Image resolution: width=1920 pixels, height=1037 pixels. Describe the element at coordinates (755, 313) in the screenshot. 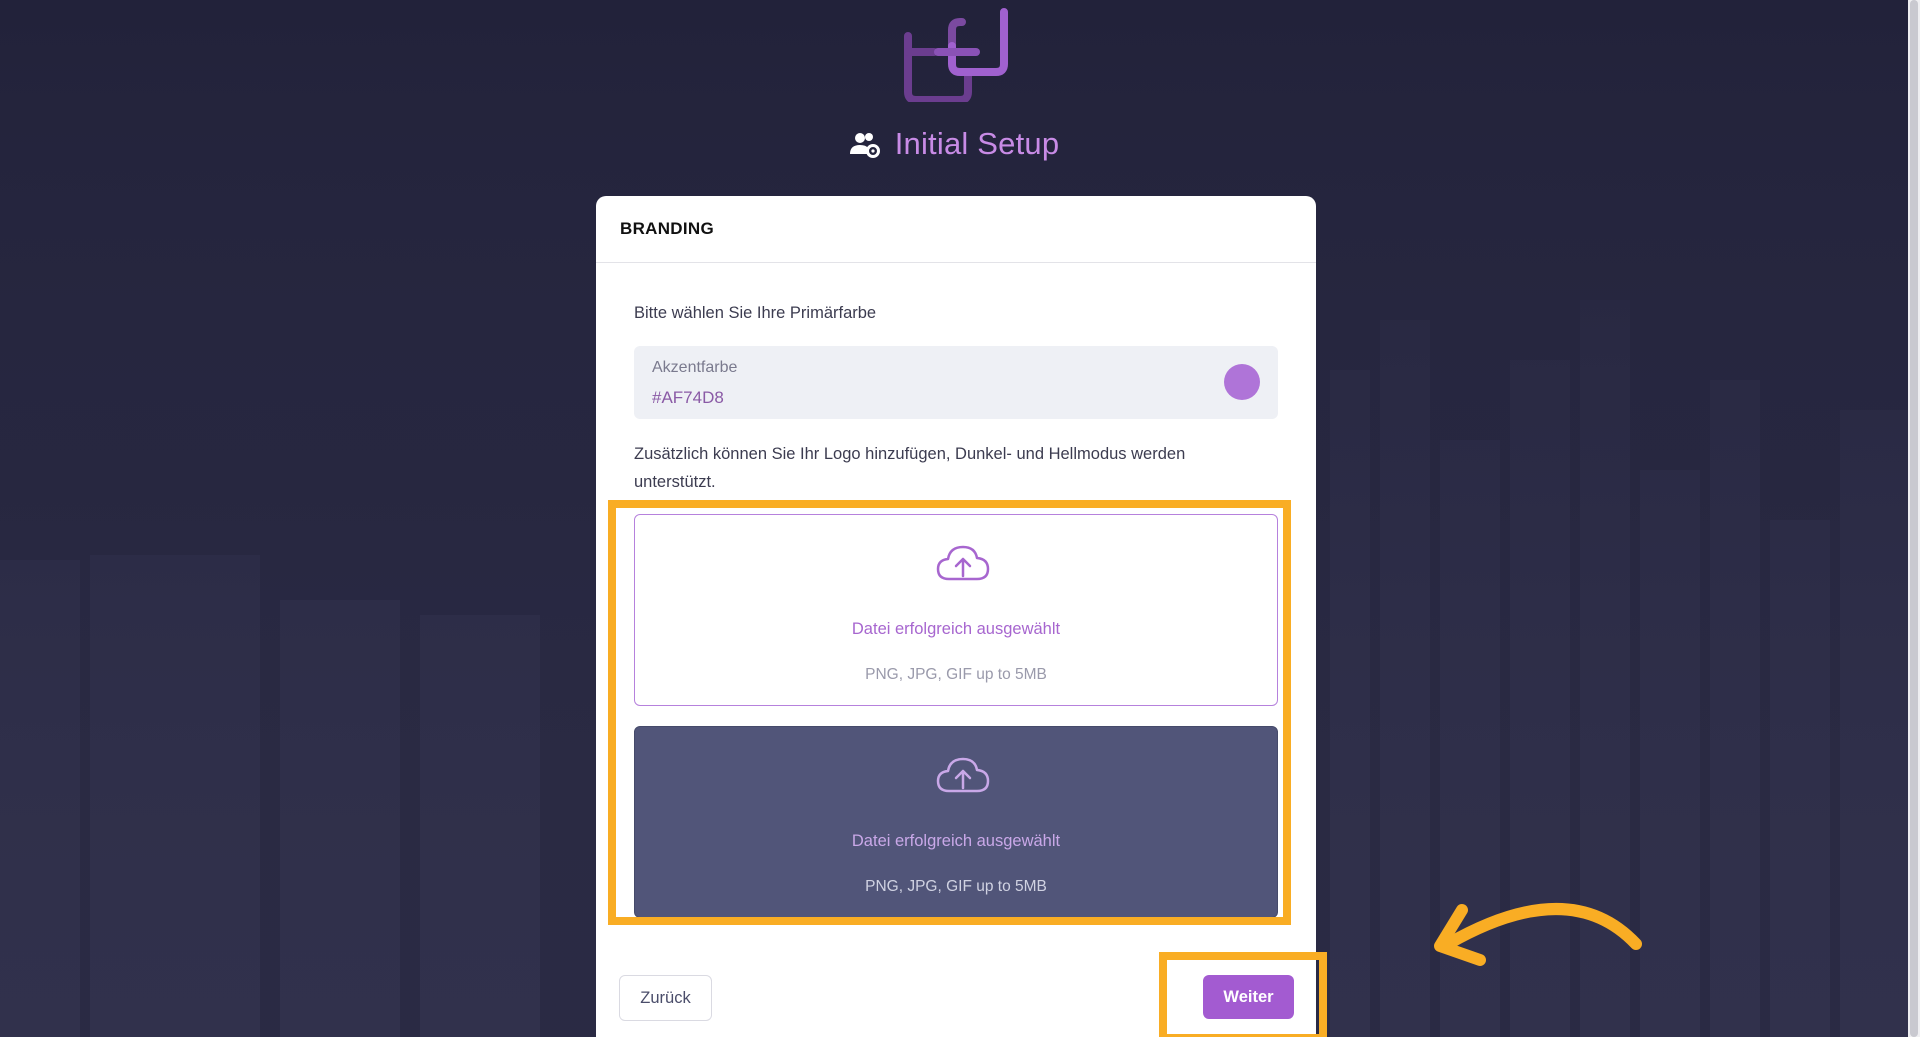

I see `primary-color-prompt: Bitte wählen Sie Ihre Primärfarbe` at that location.